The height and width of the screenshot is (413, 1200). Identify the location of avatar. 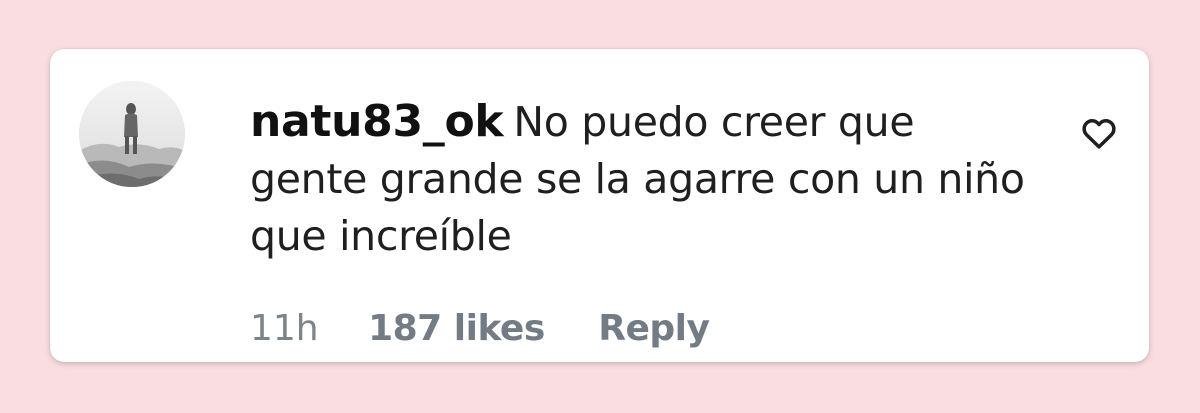
(132, 134).